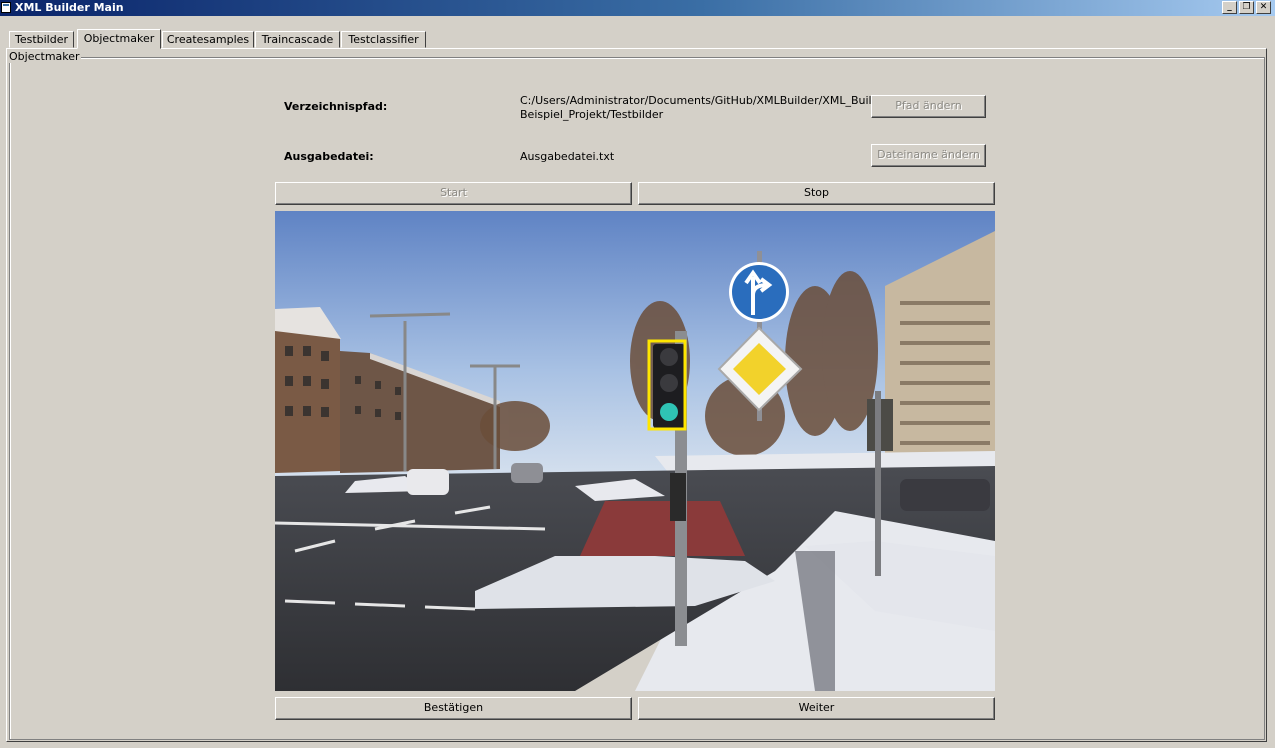  I want to click on minimize-button: _, so click(1229, 7).